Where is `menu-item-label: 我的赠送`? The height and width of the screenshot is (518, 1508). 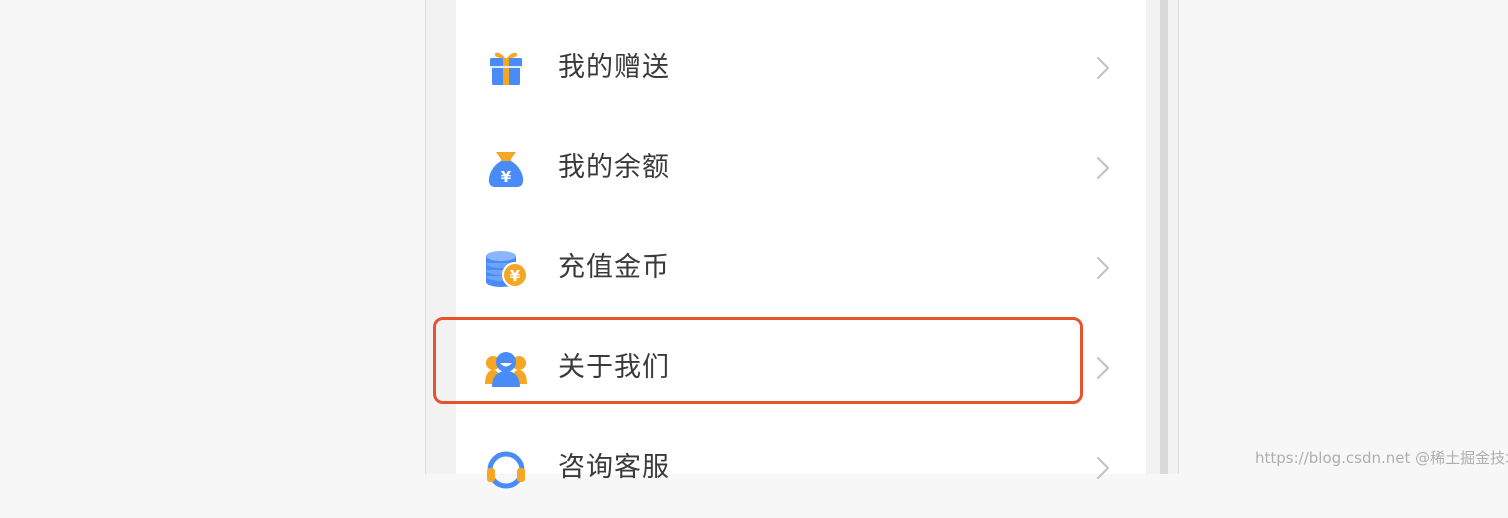 menu-item-label: 我的赠送 is located at coordinates (614, 67).